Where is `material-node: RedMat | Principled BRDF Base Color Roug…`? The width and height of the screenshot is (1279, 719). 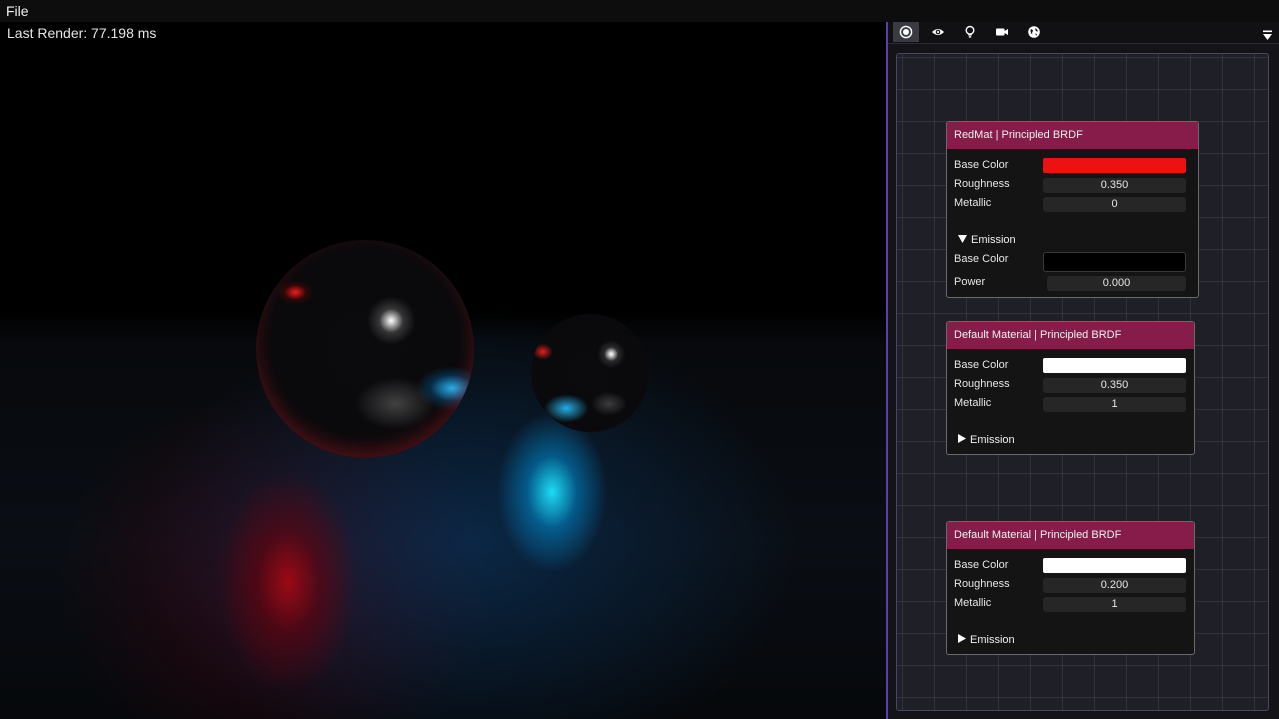 material-node: RedMat | Principled BRDF Base Color Roug… is located at coordinates (1072, 209).